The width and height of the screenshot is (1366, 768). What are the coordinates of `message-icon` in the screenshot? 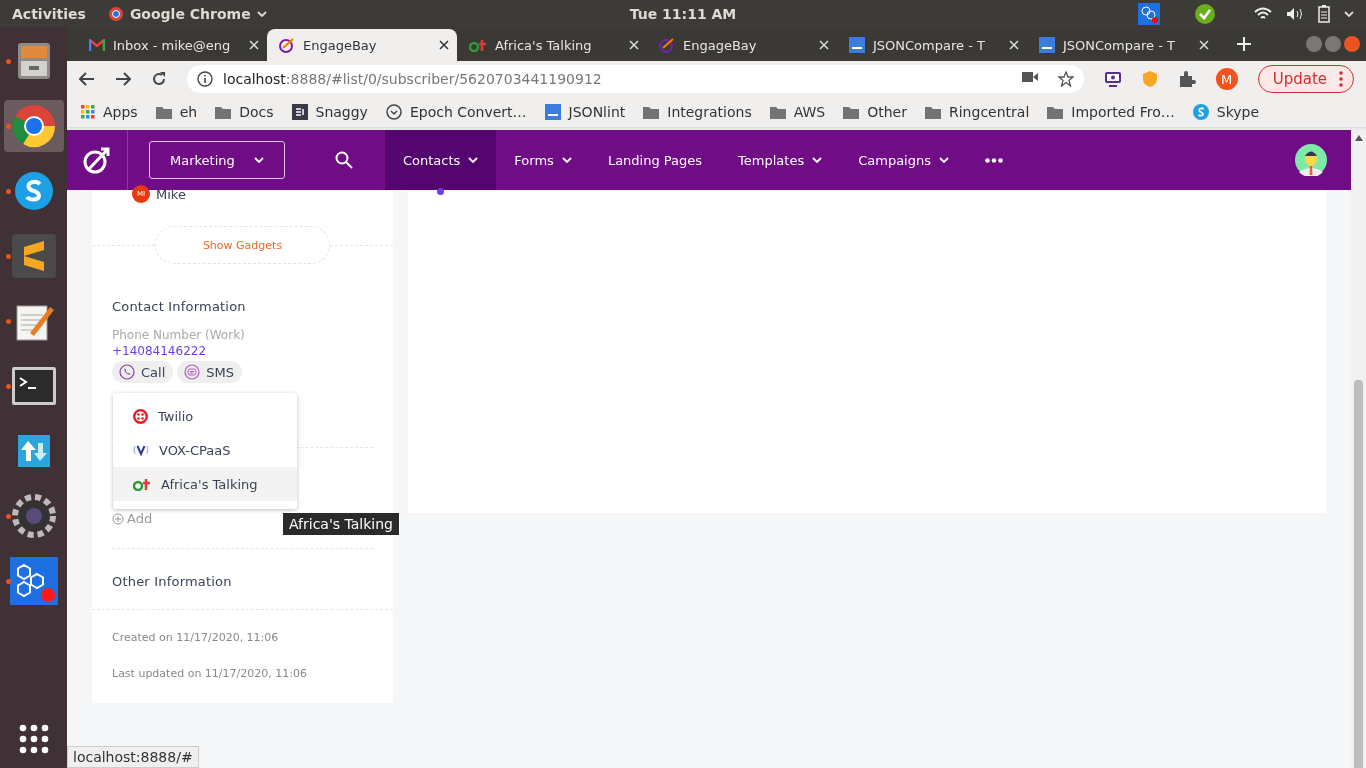 It's located at (192, 372).